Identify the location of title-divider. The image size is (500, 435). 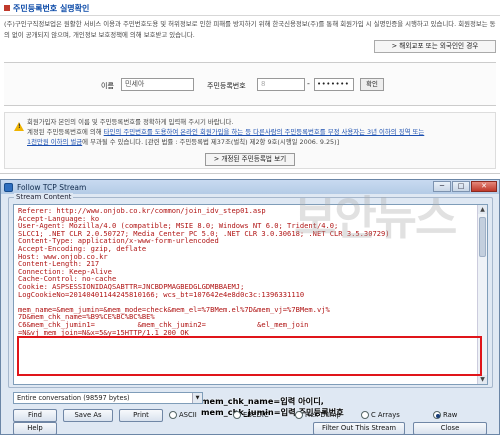
(250, 15).